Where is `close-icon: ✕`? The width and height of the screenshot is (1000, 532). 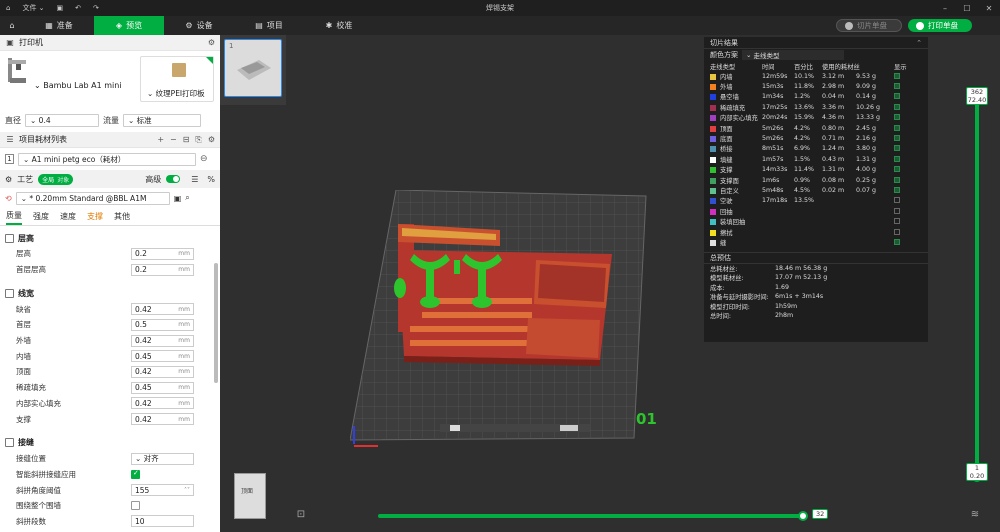 close-icon: ✕ is located at coordinates (989, 8).